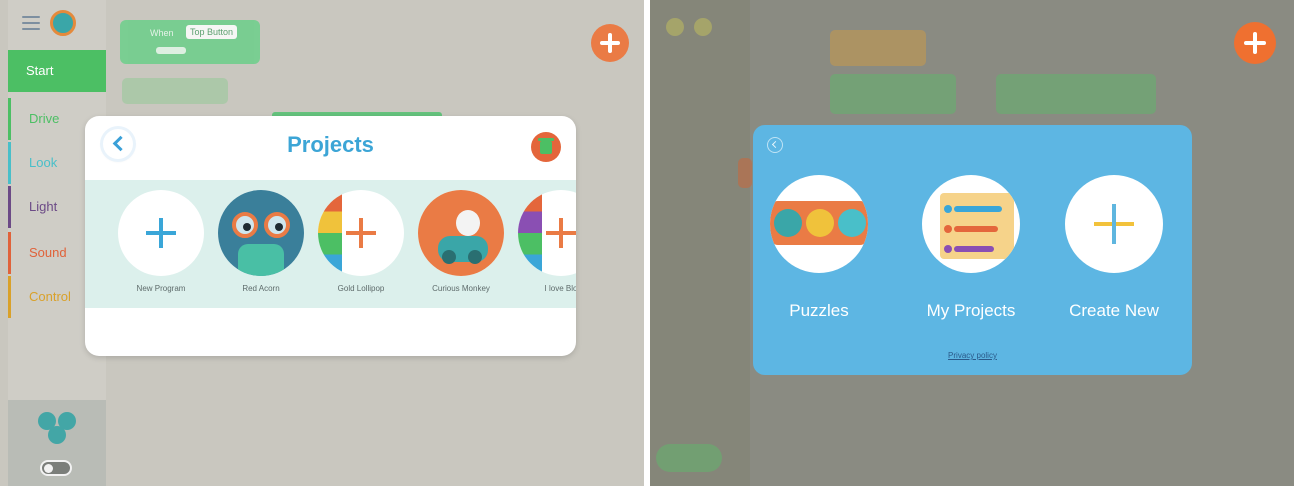  Describe the element at coordinates (972, 355) in the screenshot. I see `privacy-policy-link: Privacy policy` at that location.